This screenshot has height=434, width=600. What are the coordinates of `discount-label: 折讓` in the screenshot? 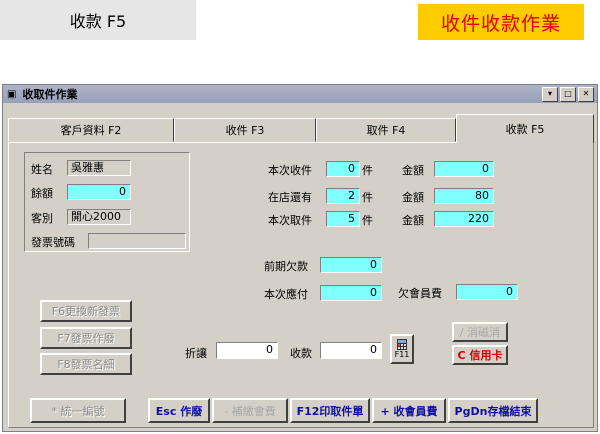 It's located at (196, 353).